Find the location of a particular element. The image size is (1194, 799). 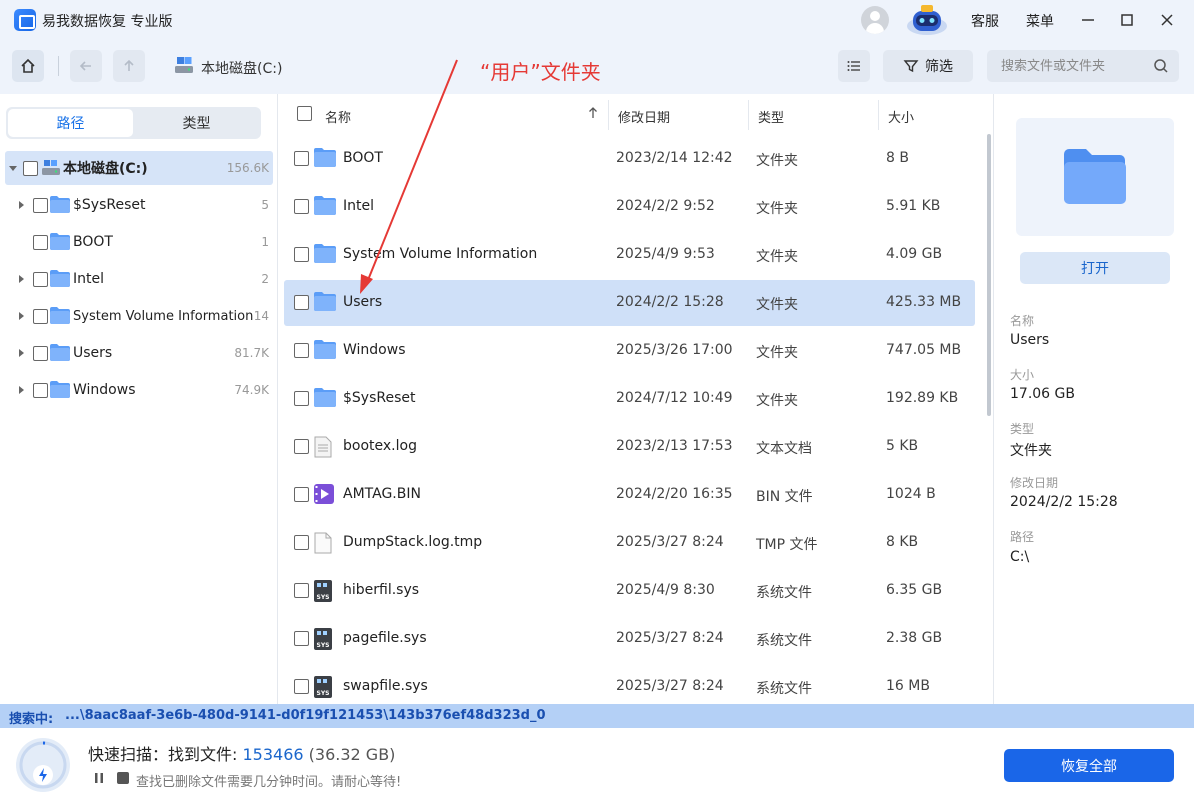

pause-icon is located at coordinates (99, 778).